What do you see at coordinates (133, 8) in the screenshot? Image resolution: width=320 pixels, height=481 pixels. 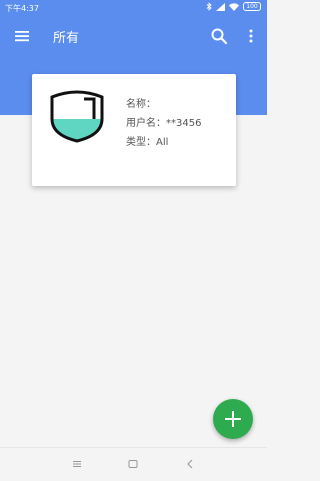 I see `status-bar: 下午4:37 100` at bounding box center [133, 8].